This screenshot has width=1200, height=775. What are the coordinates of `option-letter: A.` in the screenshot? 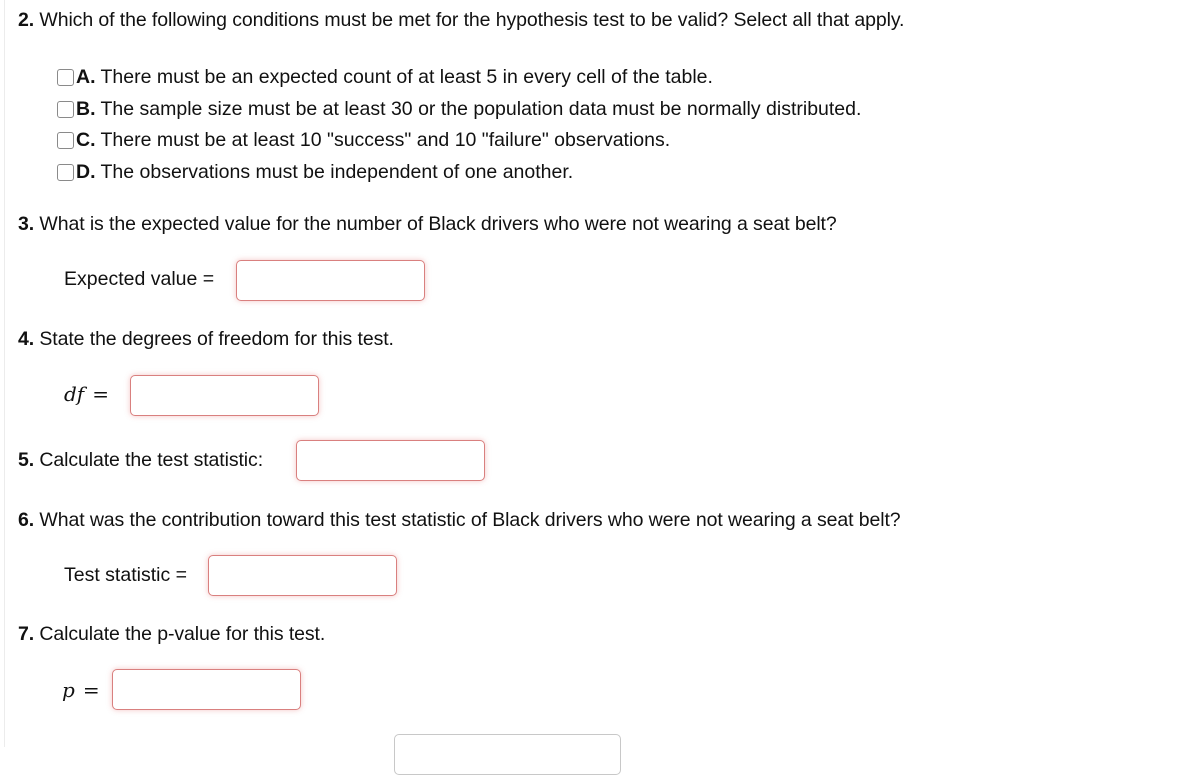 It's located at (86, 77).